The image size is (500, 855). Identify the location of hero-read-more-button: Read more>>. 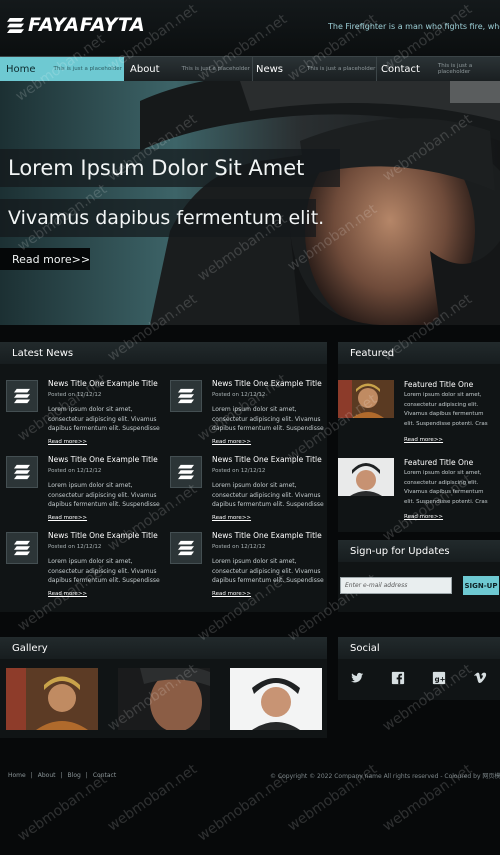
(45, 259).